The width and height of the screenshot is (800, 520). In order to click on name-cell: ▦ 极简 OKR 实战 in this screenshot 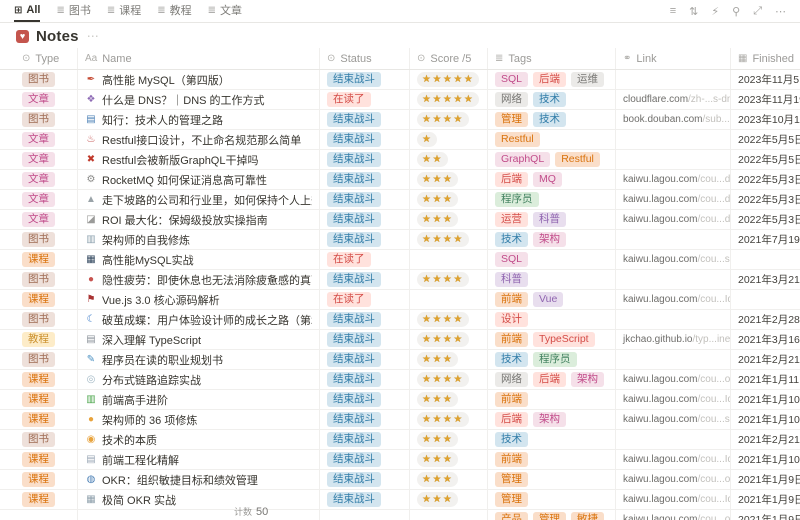, I will do `click(199, 499)`.